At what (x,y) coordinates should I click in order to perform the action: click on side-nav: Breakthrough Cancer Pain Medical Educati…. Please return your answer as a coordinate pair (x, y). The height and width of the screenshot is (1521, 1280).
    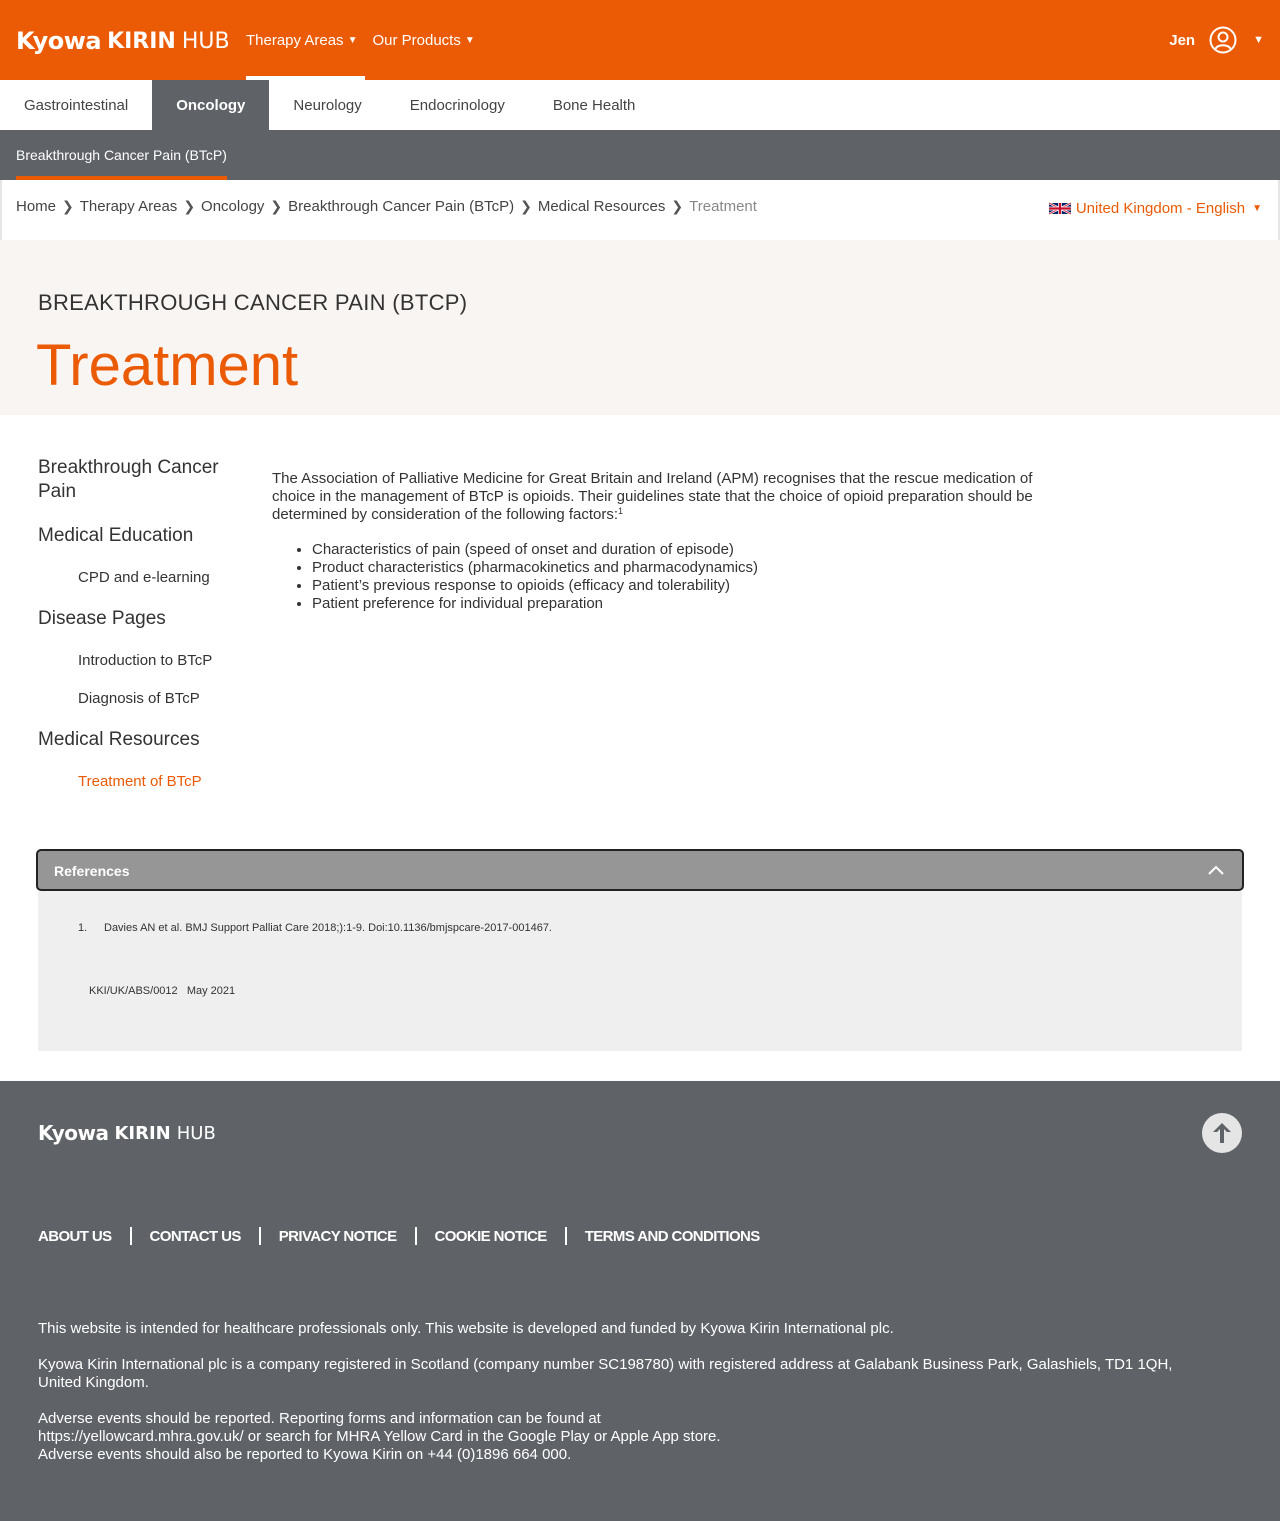
    Looking at the image, I should click on (138, 623).